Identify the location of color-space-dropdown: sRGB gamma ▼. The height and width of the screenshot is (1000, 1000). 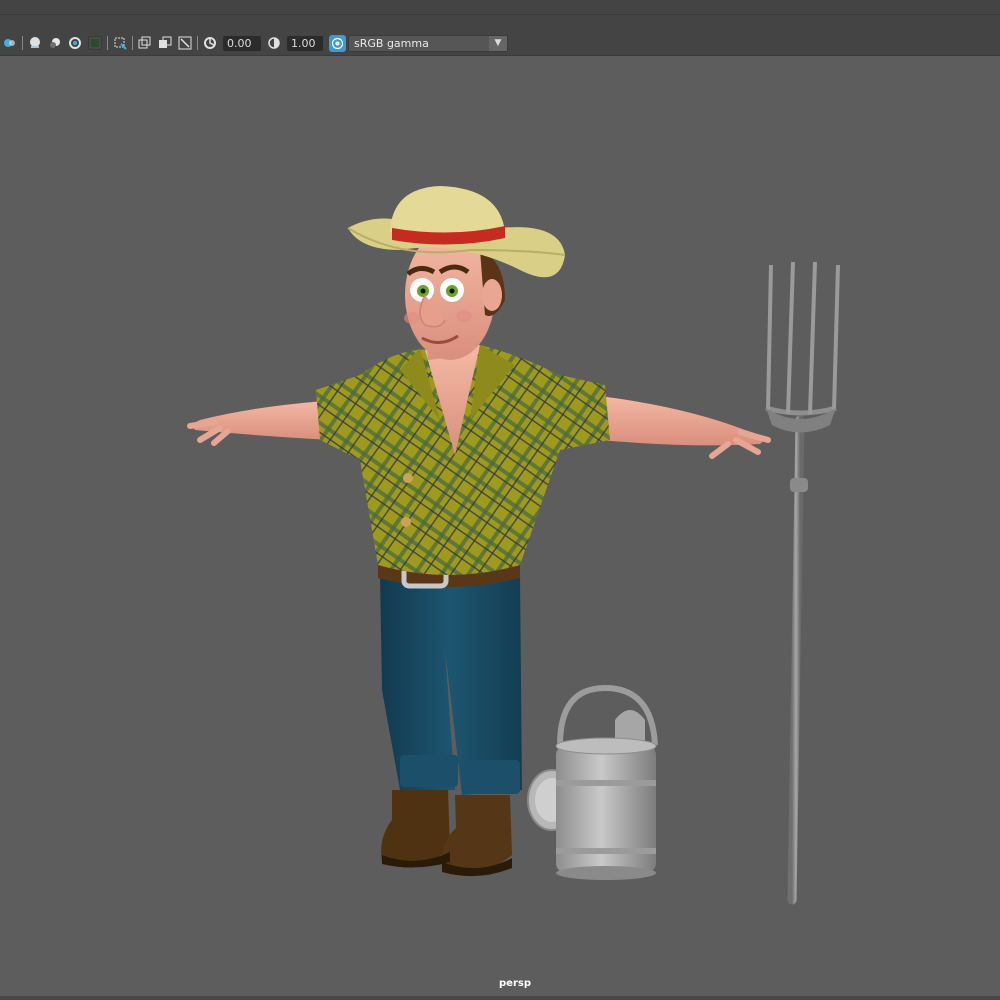
(428, 43).